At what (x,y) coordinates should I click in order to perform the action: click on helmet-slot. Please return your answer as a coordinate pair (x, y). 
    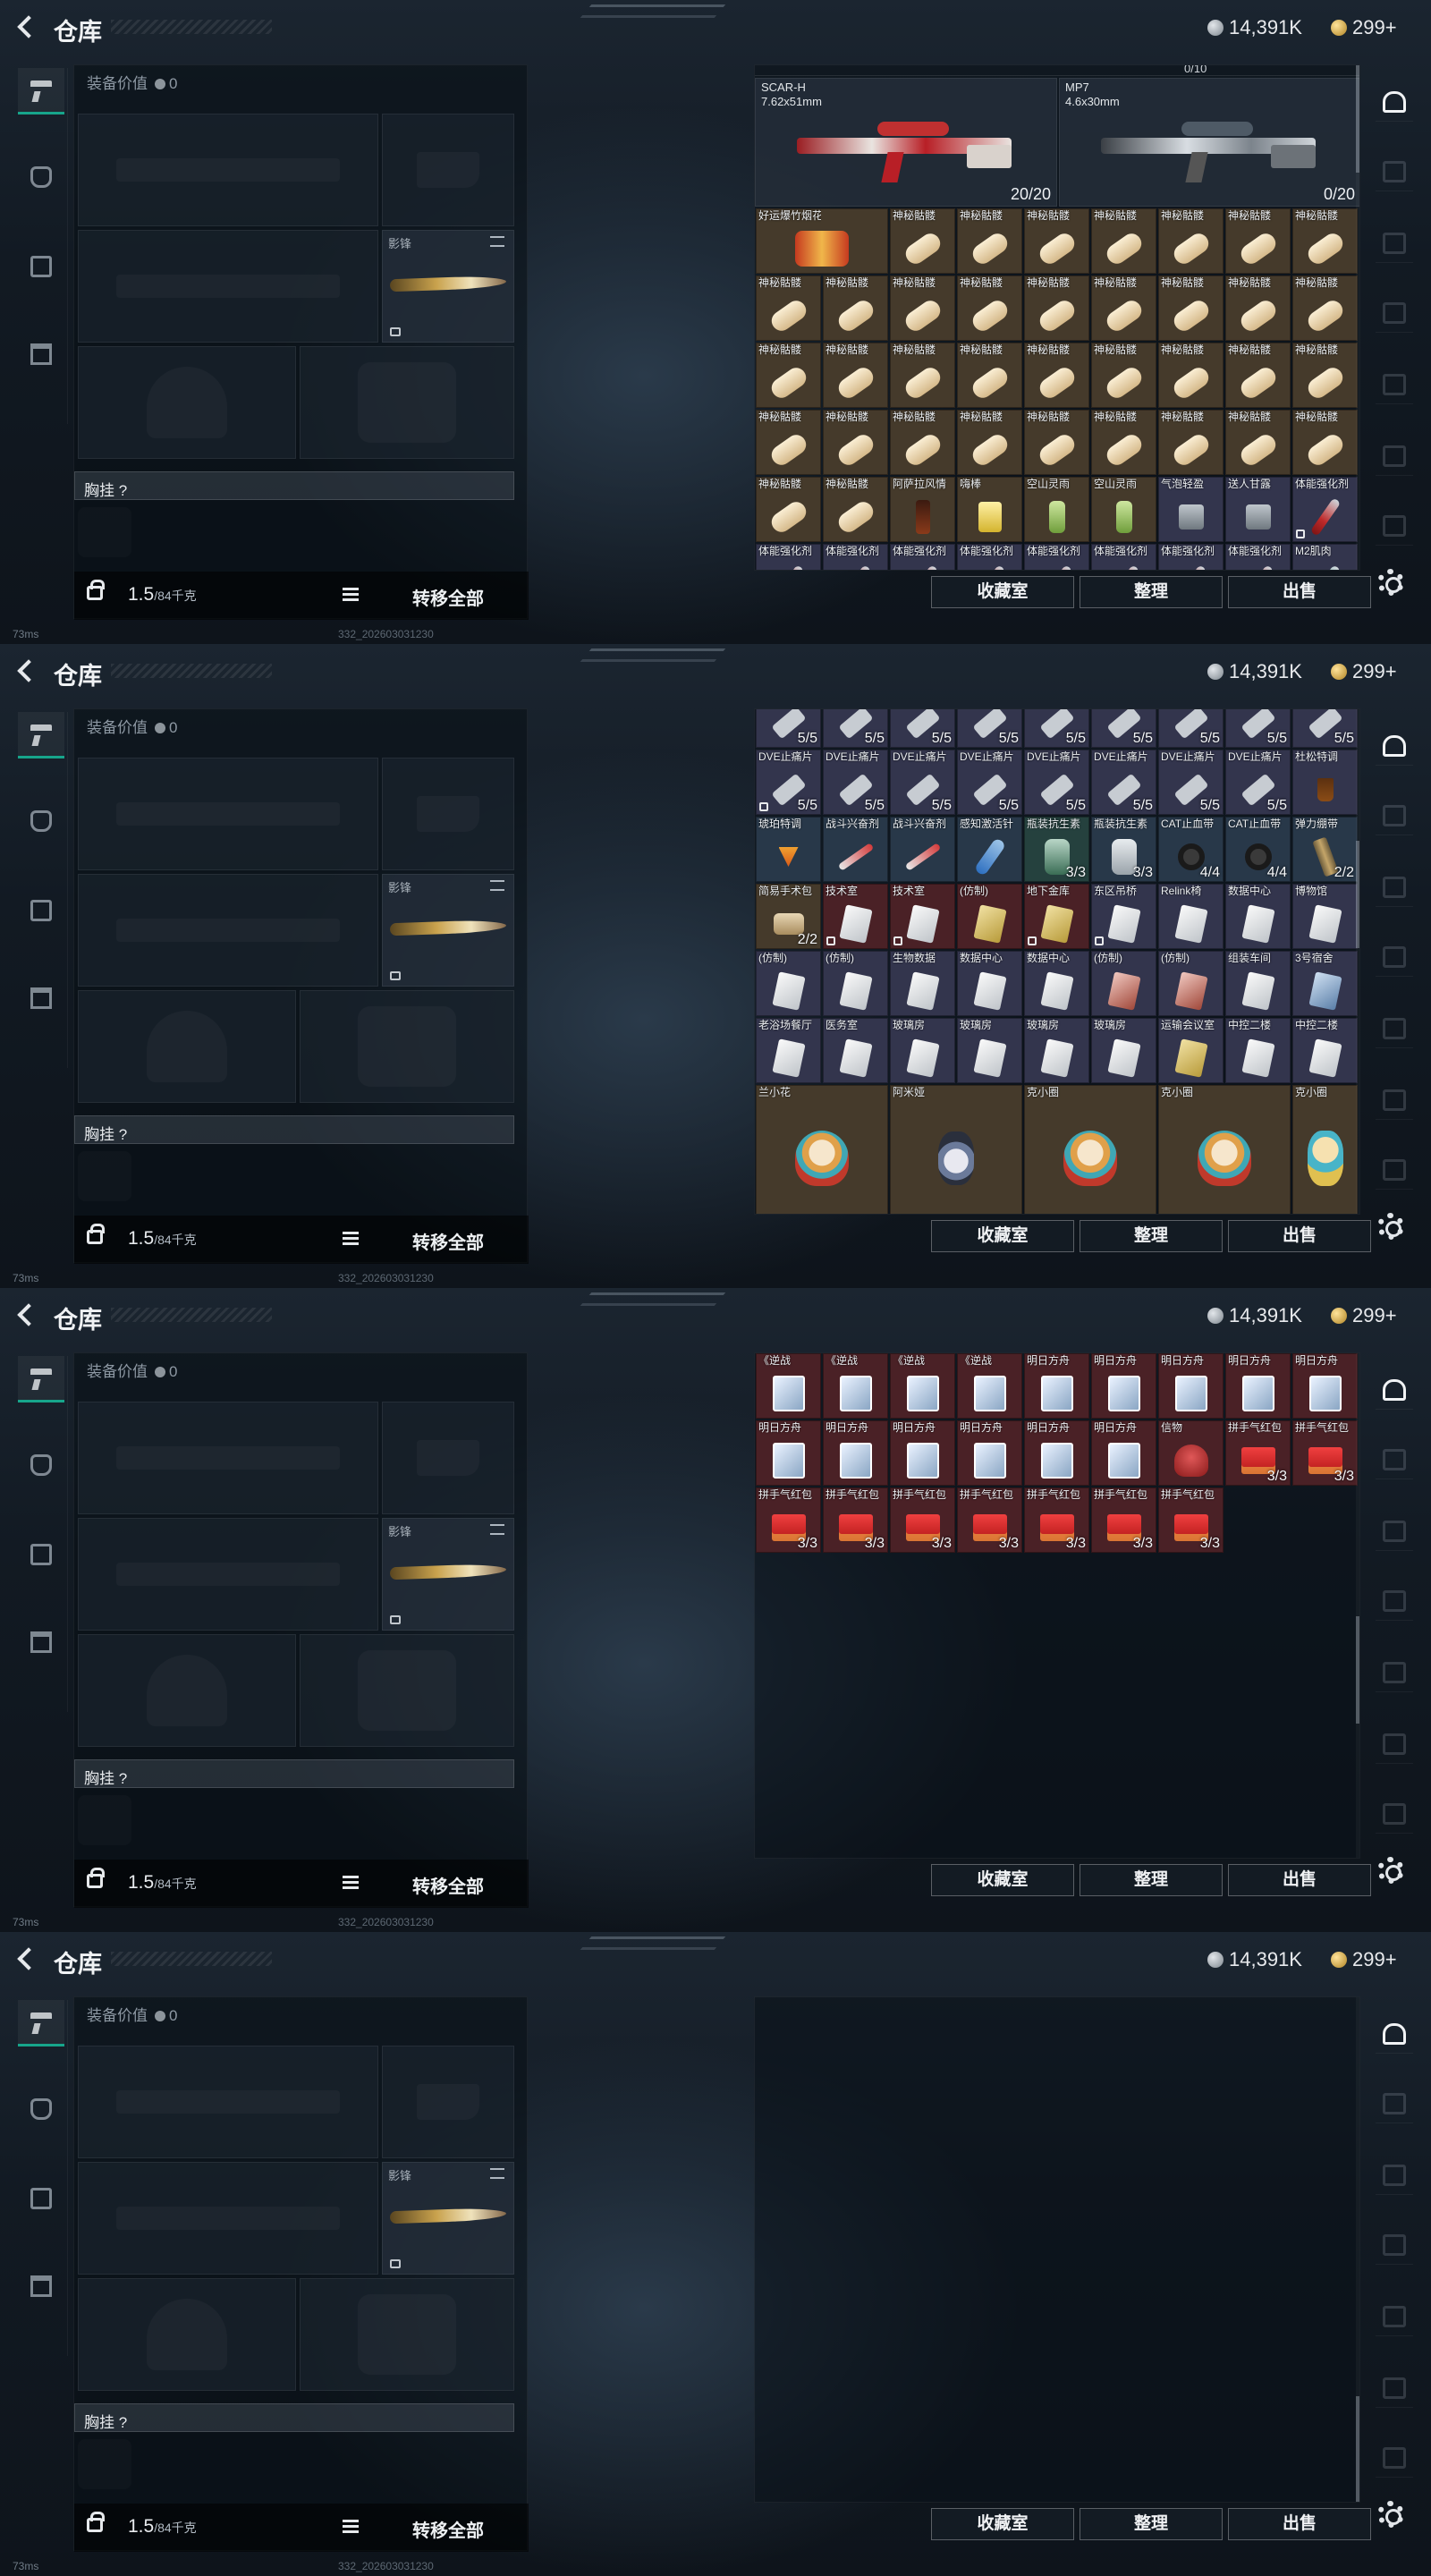
    Looking at the image, I should click on (187, 1690).